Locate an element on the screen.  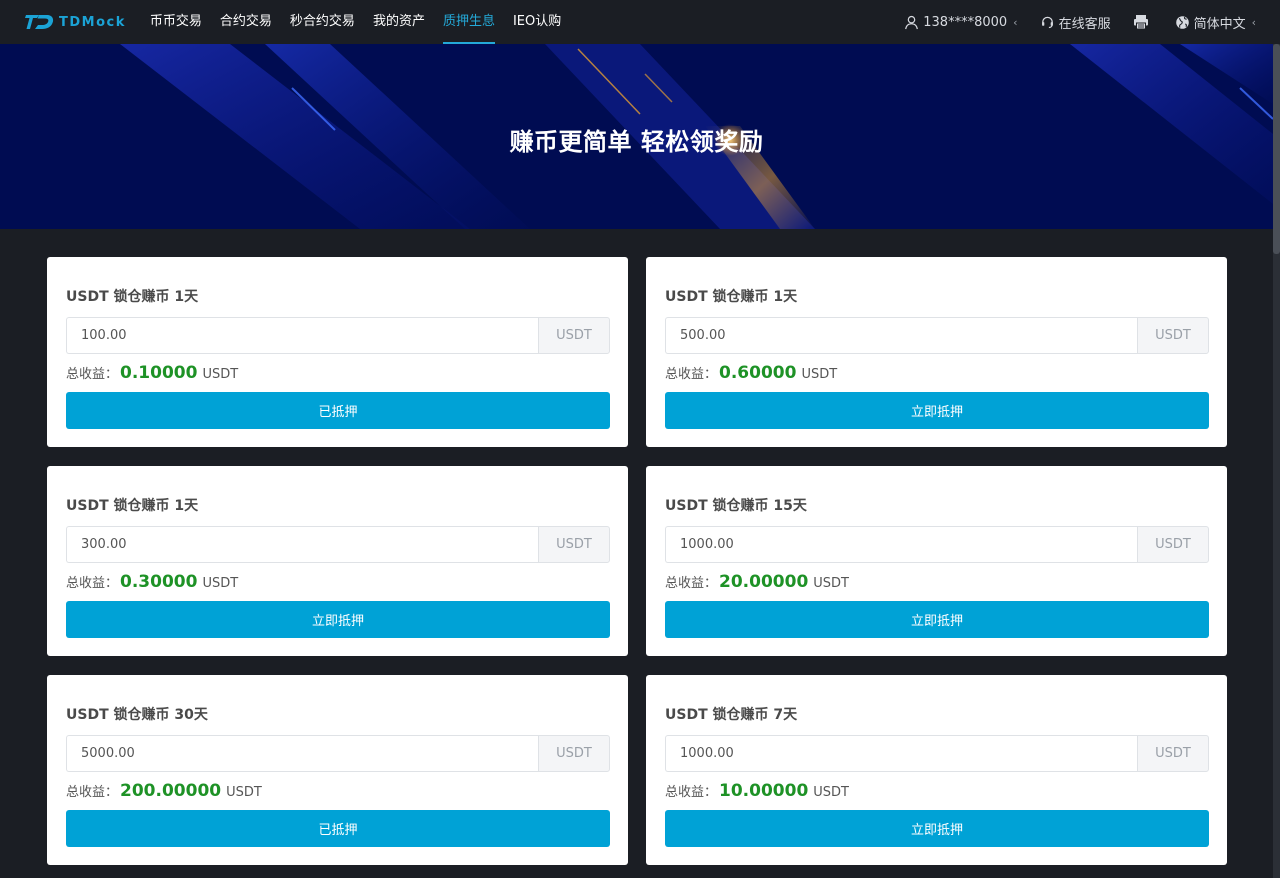
profit-value: 0.30000 is located at coordinates (159, 582).